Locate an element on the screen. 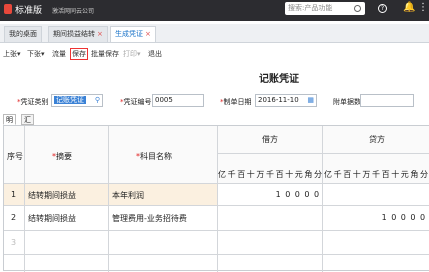 The height and width of the screenshot is (272, 429). row-seq: 2 is located at coordinates (14, 217).